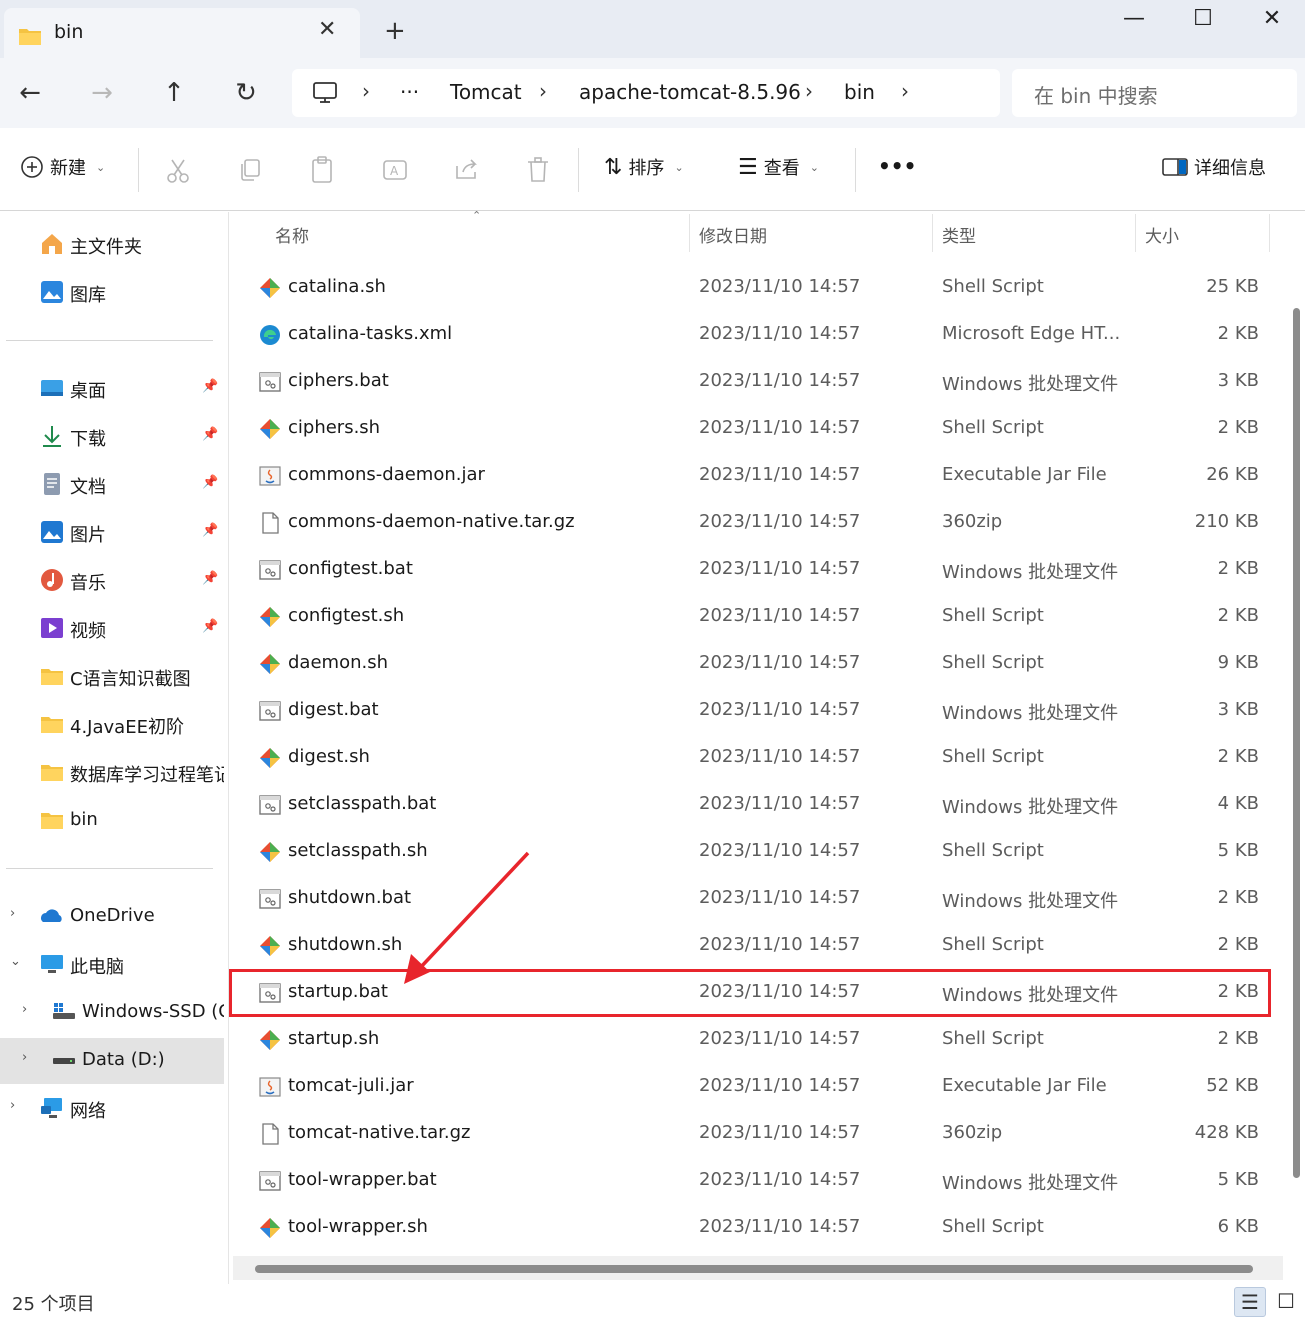 This screenshot has width=1305, height=1319. What do you see at coordinates (959, 234) in the screenshot?
I see `column-header-type: 类型` at bounding box center [959, 234].